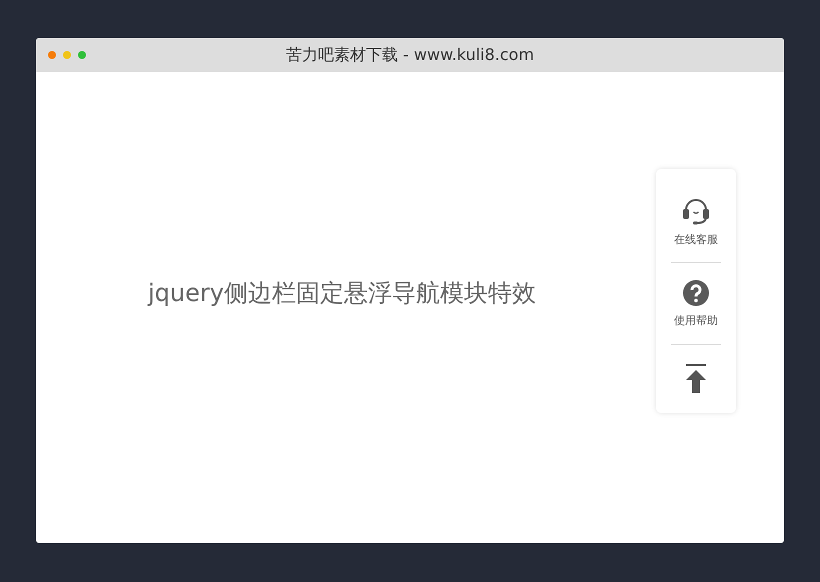  I want to click on help-icon, so click(696, 292).